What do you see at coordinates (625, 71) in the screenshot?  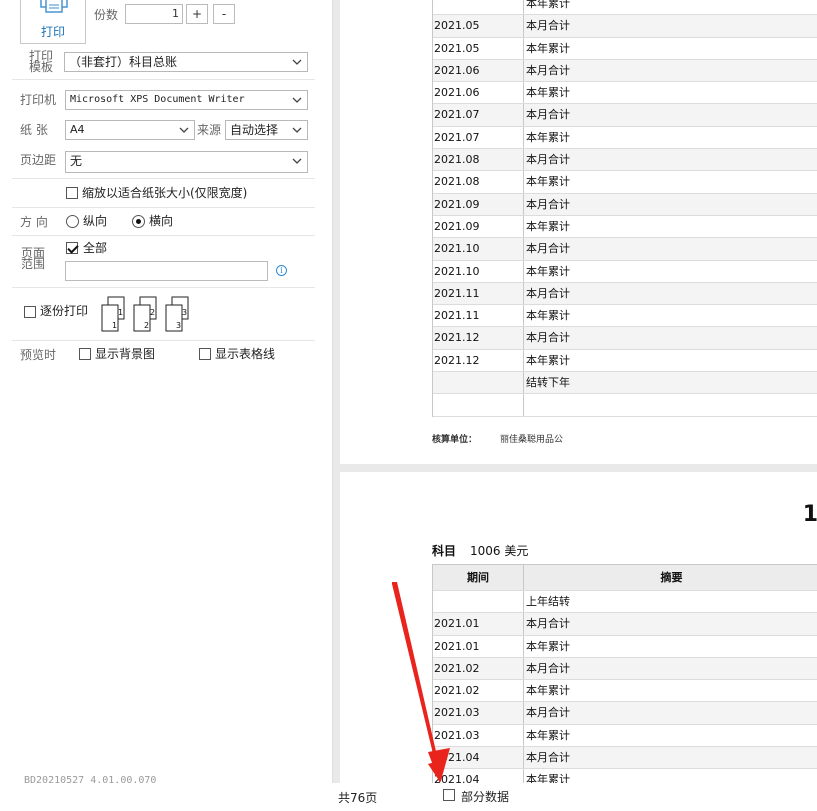 I see `table-row: 2021.06 本月合计` at bounding box center [625, 71].